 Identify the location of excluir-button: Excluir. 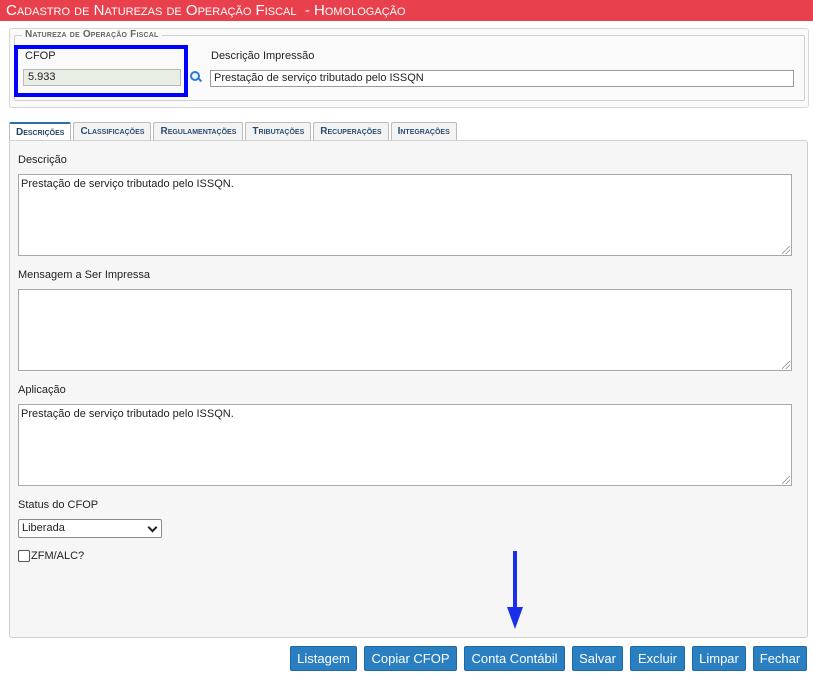
(657, 658).